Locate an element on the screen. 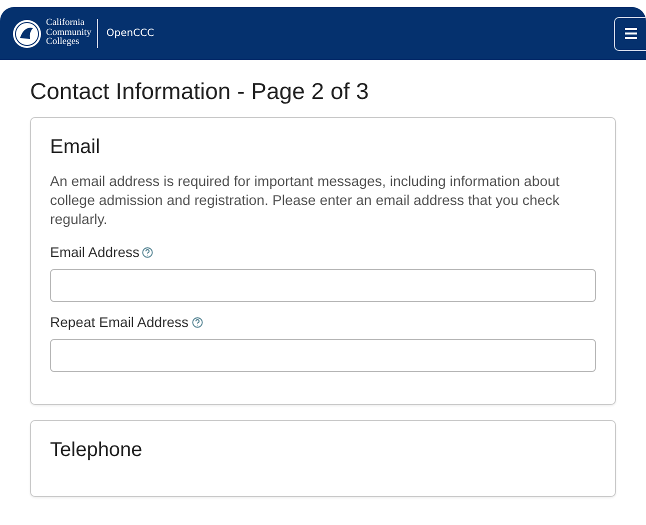 This screenshot has height=525, width=646. page-title: Contact Information - Page 2 of 3 is located at coordinates (200, 91).